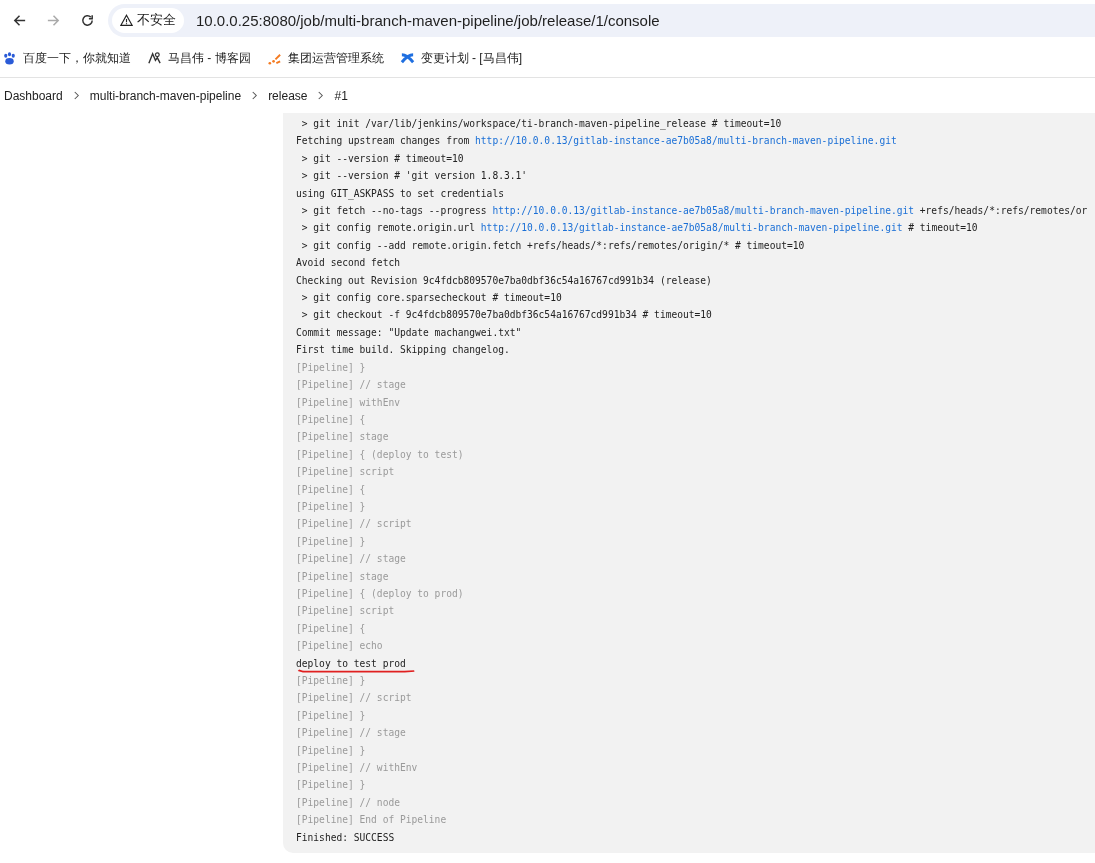 This screenshot has height=863, width=1095. What do you see at coordinates (504, 280) in the screenshot?
I see `console-line: Checking out Revision 9c4fdcb809570e7ba0dbf36c54a16767cd991b34 (release)` at bounding box center [504, 280].